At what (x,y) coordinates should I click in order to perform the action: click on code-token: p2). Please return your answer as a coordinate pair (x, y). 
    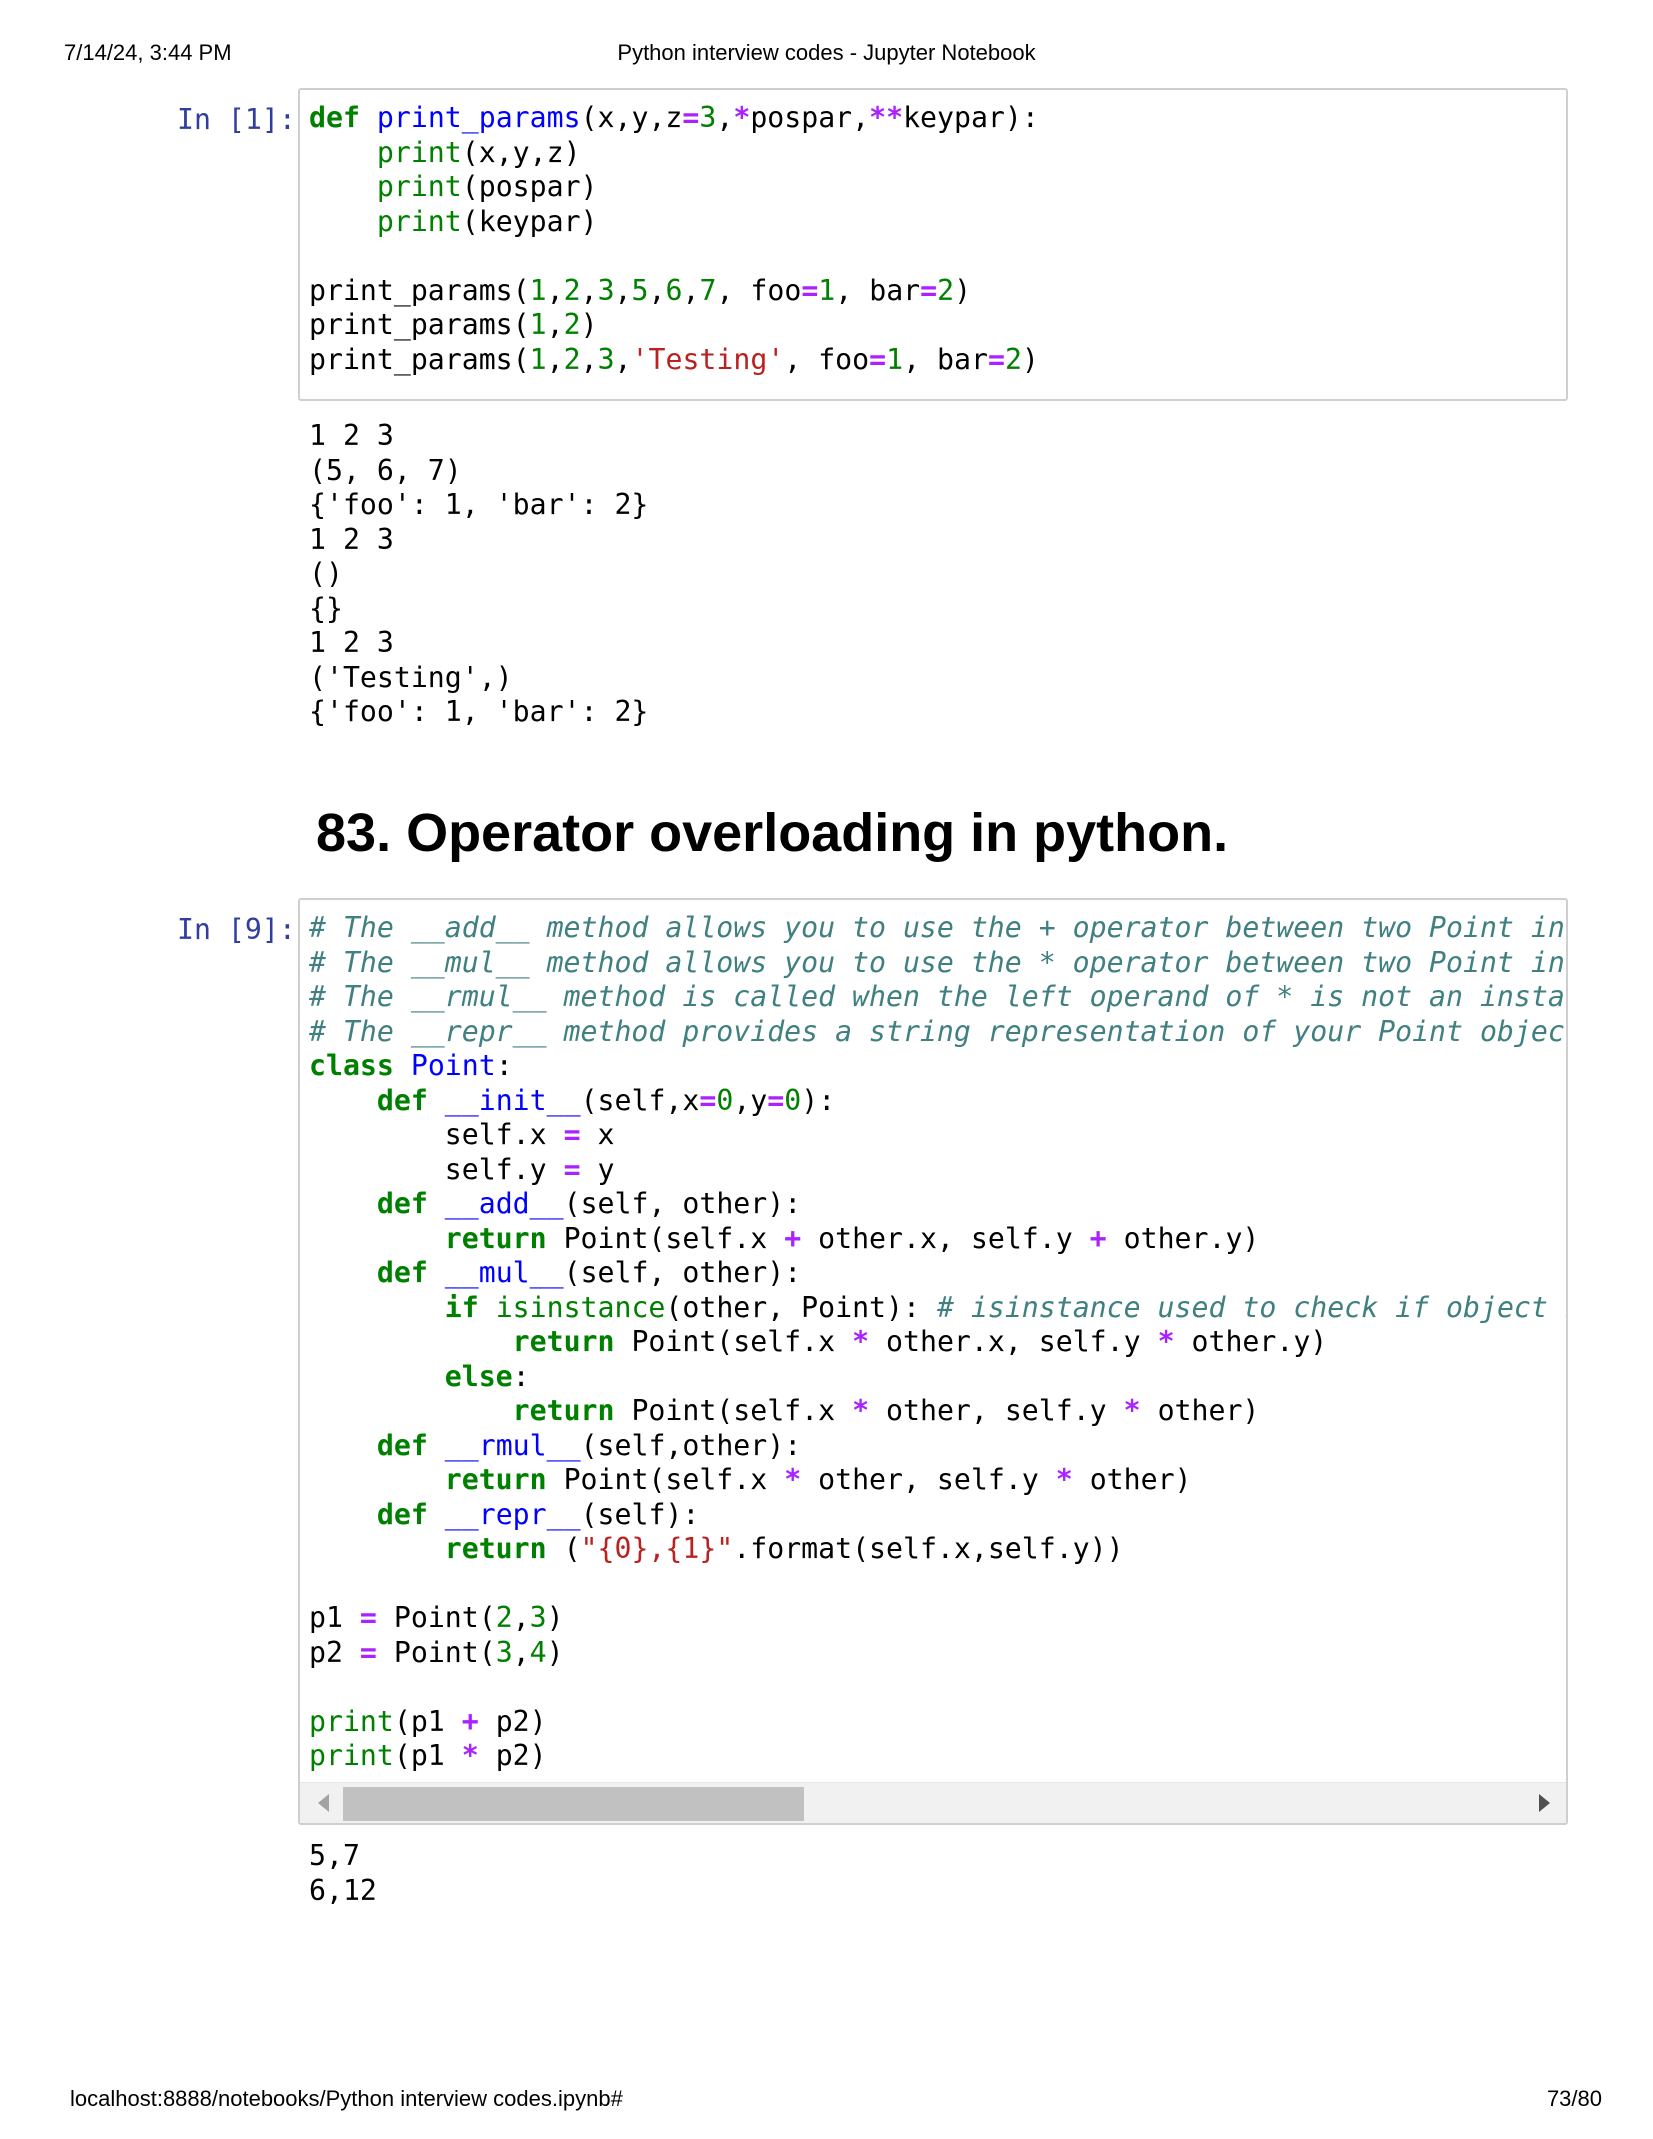
    Looking at the image, I should click on (512, 1755).